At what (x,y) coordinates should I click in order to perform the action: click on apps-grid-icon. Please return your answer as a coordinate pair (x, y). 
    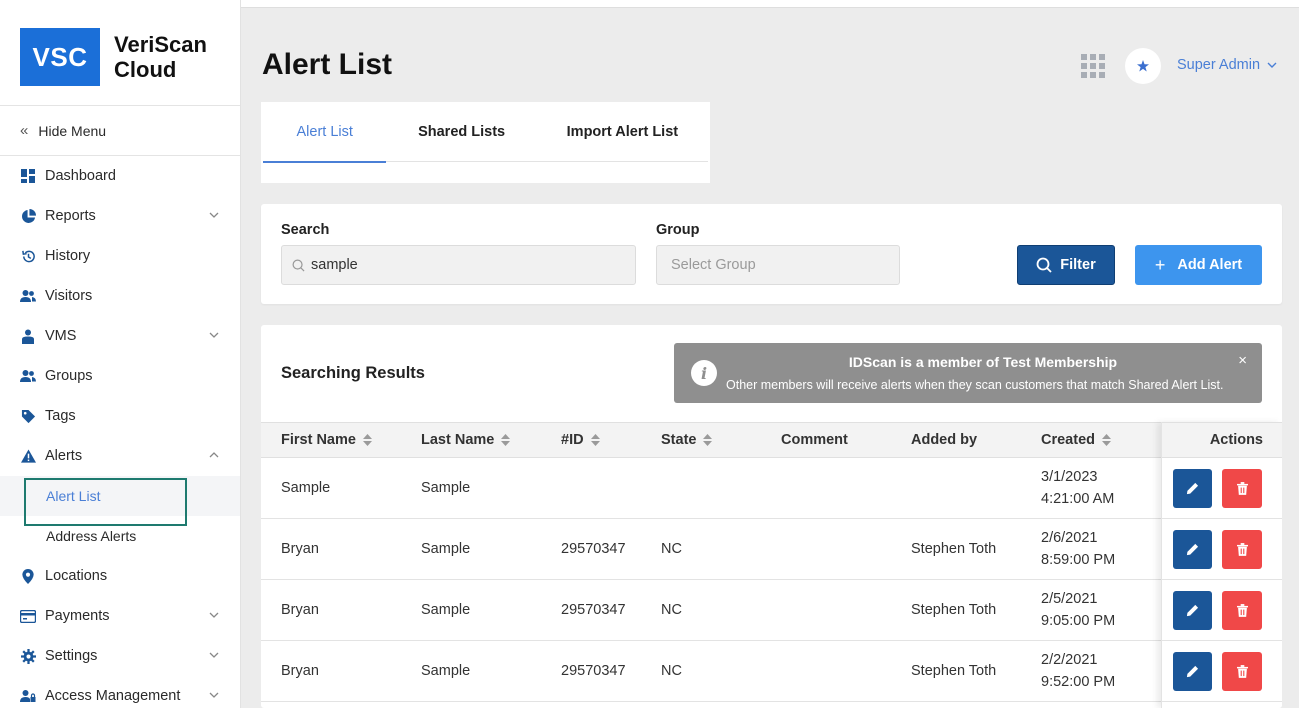
    Looking at the image, I should click on (1093, 66).